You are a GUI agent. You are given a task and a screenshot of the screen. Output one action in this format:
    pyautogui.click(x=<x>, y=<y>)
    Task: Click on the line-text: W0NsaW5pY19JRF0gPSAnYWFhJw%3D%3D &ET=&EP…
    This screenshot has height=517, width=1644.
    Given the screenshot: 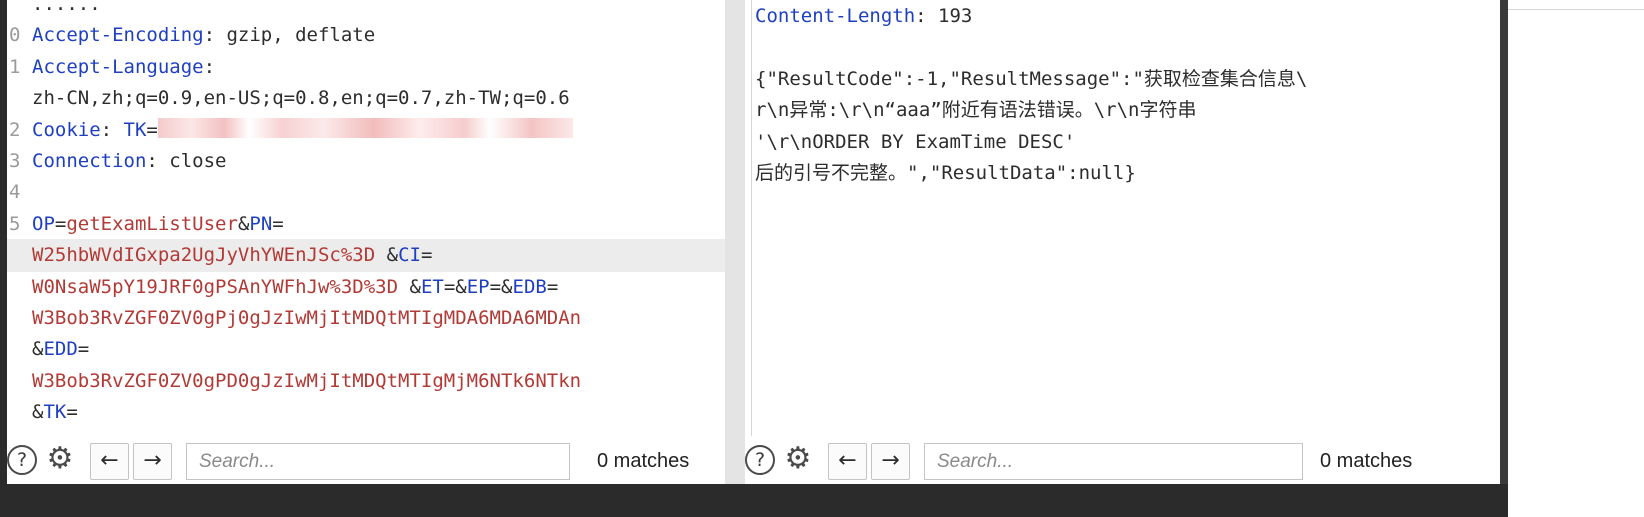 What is the action you would take?
    pyautogui.click(x=295, y=287)
    